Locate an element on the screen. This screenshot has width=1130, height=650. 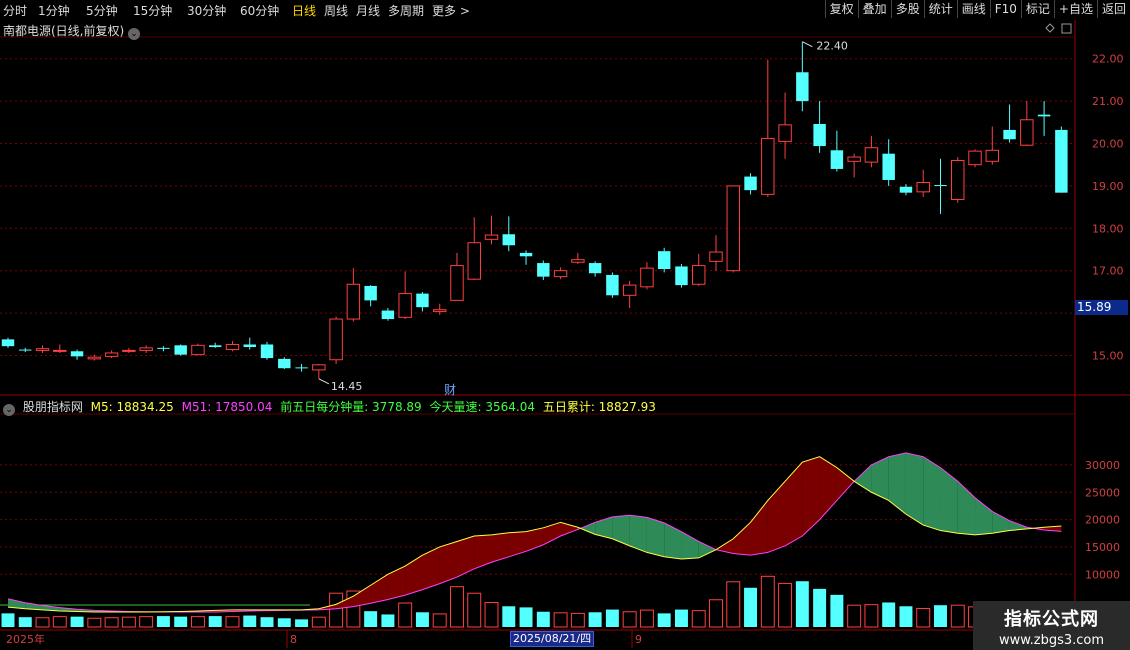
m51-value: M51: 17850.04 is located at coordinates (227, 407).